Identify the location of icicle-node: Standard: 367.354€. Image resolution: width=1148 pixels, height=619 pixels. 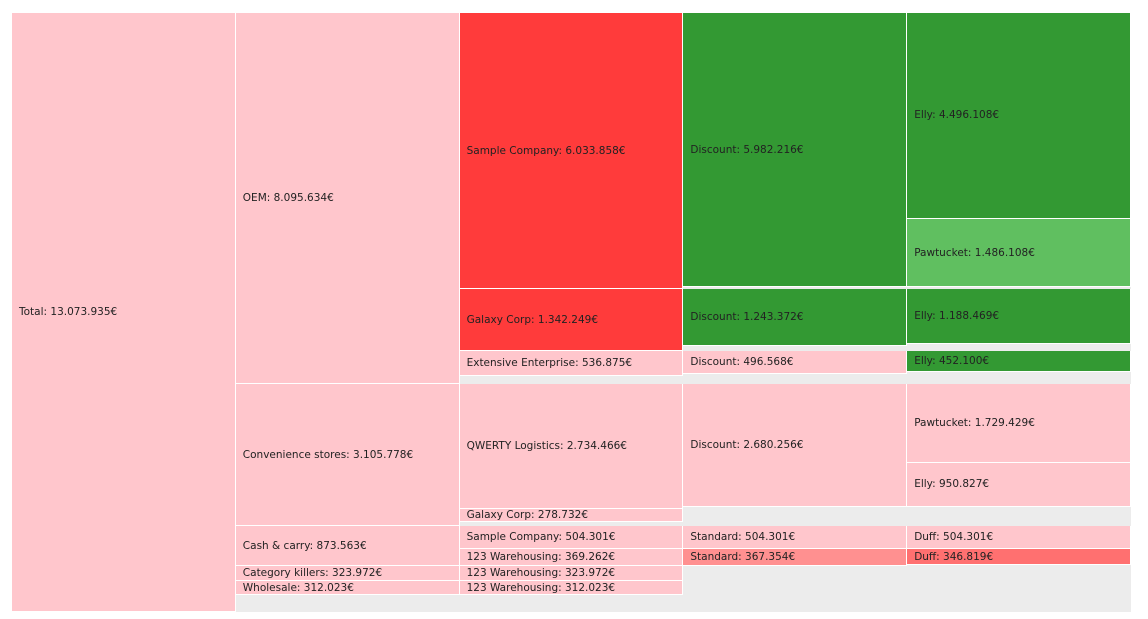
(795, 558).